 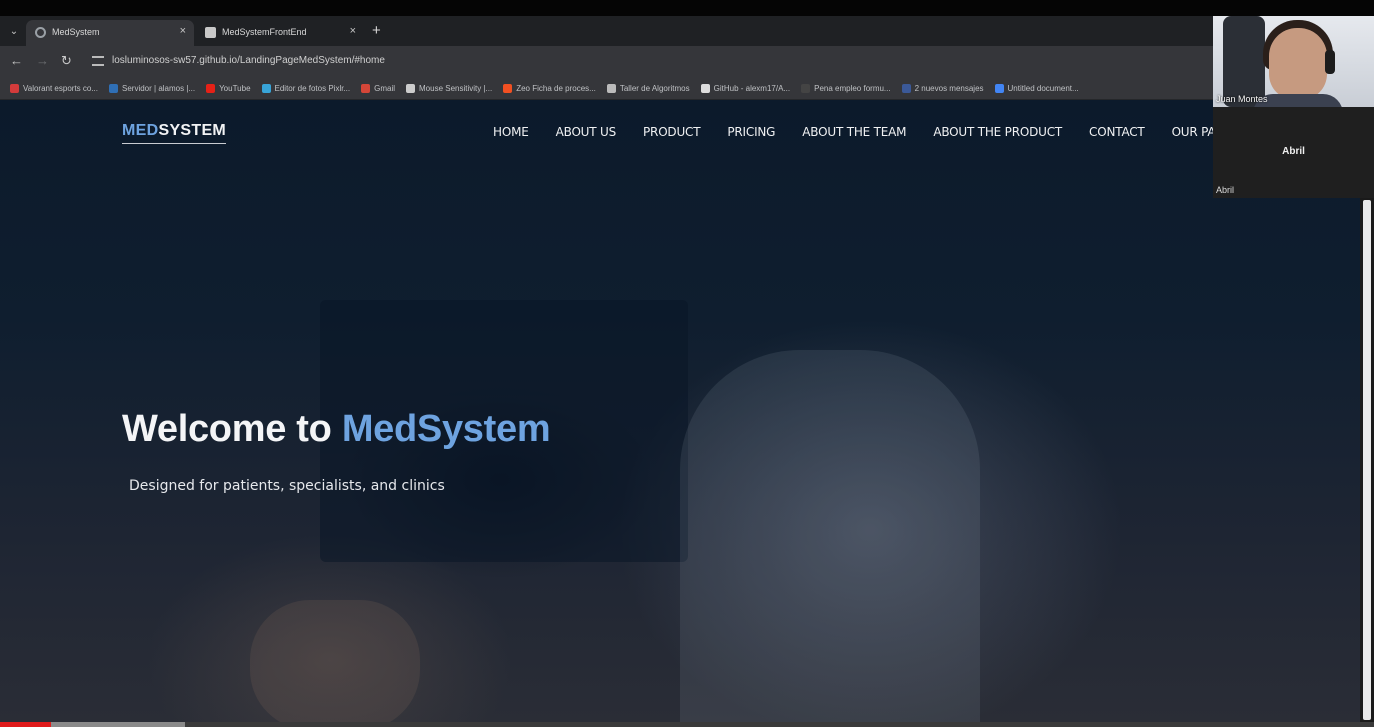 What do you see at coordinates (751, 132) in the screenshot?
I see `nav-link-pricing: PRICING` at bounding box center [751, 132].